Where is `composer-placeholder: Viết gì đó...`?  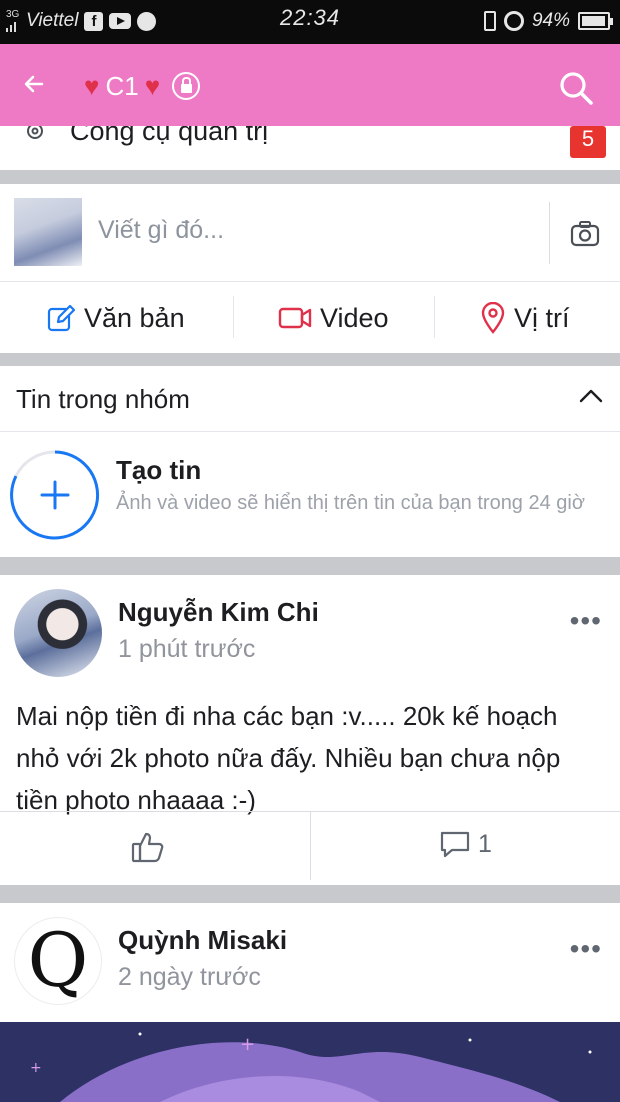 composer-placeholder: Viết gì đó... is located at coordinates (161, 230).